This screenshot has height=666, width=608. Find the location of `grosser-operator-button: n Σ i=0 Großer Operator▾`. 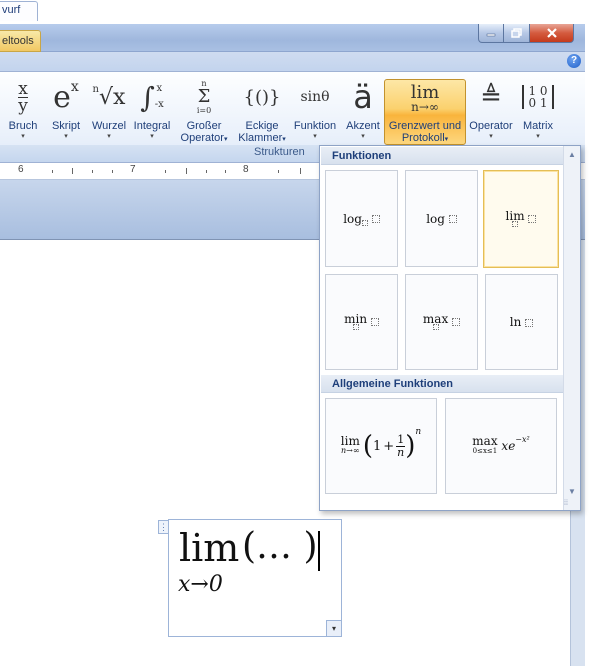

grosser-operator-button: n Σ i=0 Großer Operator▾ is located at coordinates (204, 110).